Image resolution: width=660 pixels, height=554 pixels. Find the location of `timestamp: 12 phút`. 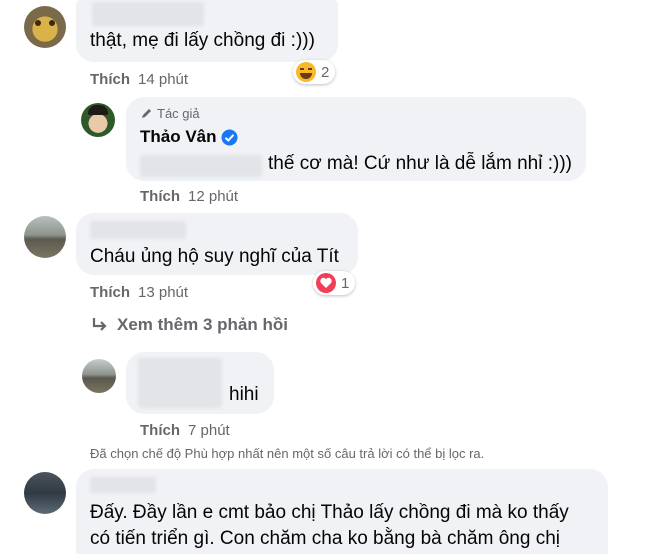

timestamp: 12 phút is located at coordinates (213, 196).